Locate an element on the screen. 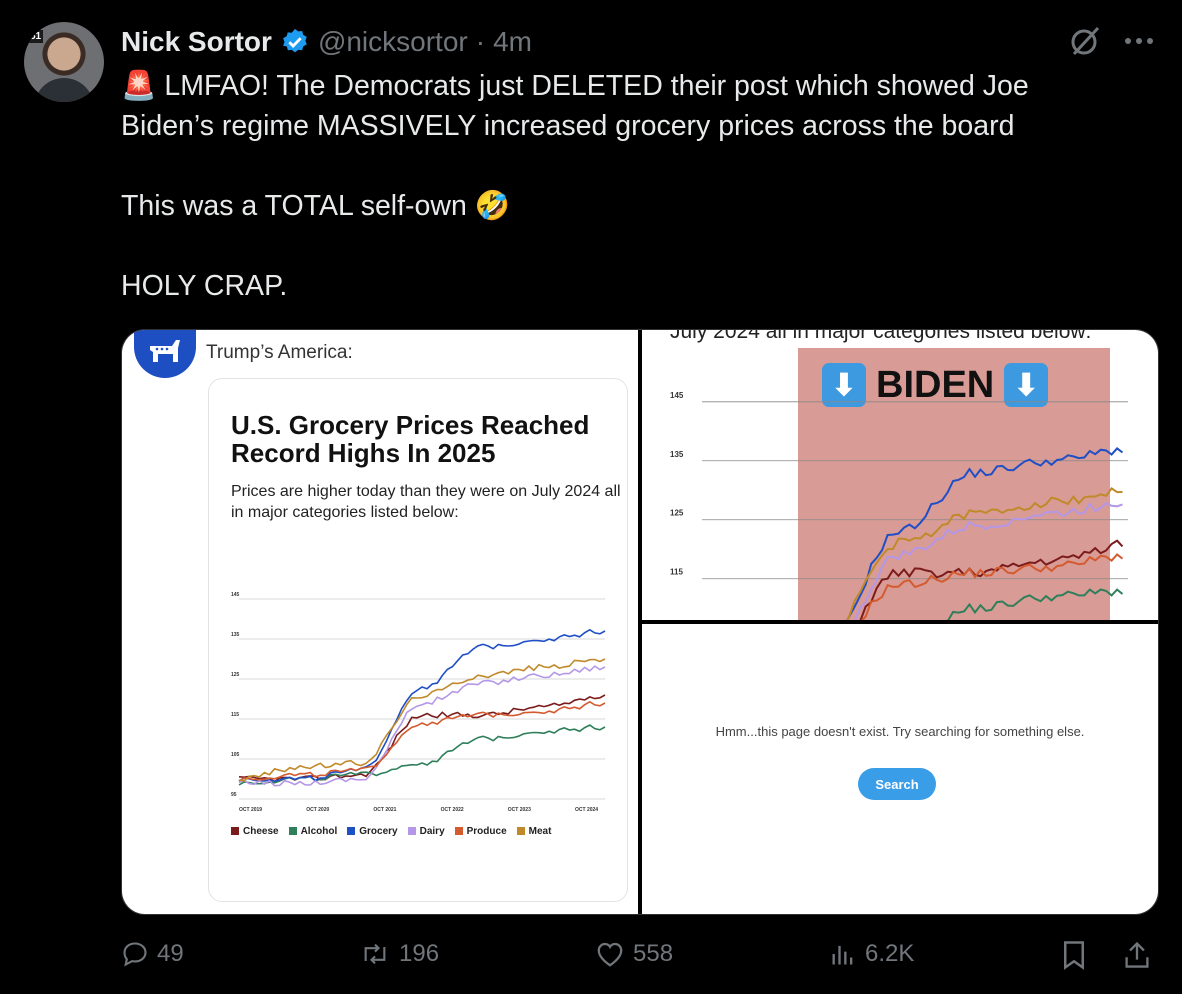 The image size is (1182, 994). y-tick-label: 95 is located at coordinates (234, 795).